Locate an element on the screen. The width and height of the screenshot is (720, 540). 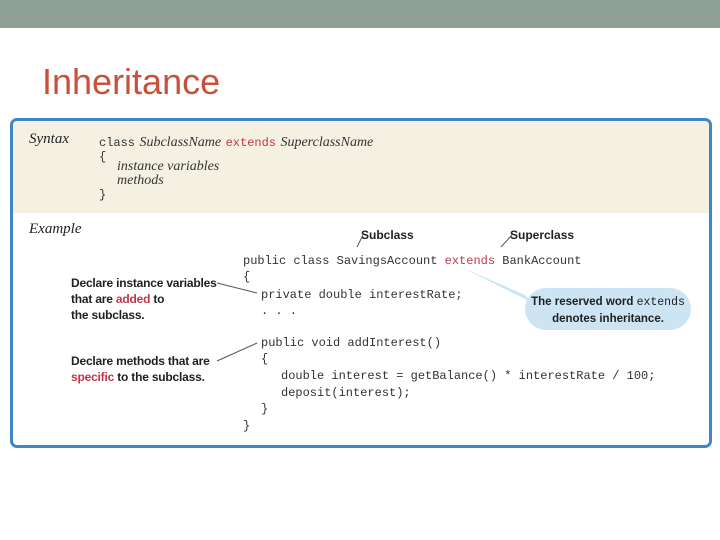
code-line-3: private double interestRate; is located at coordinates (362, 295).